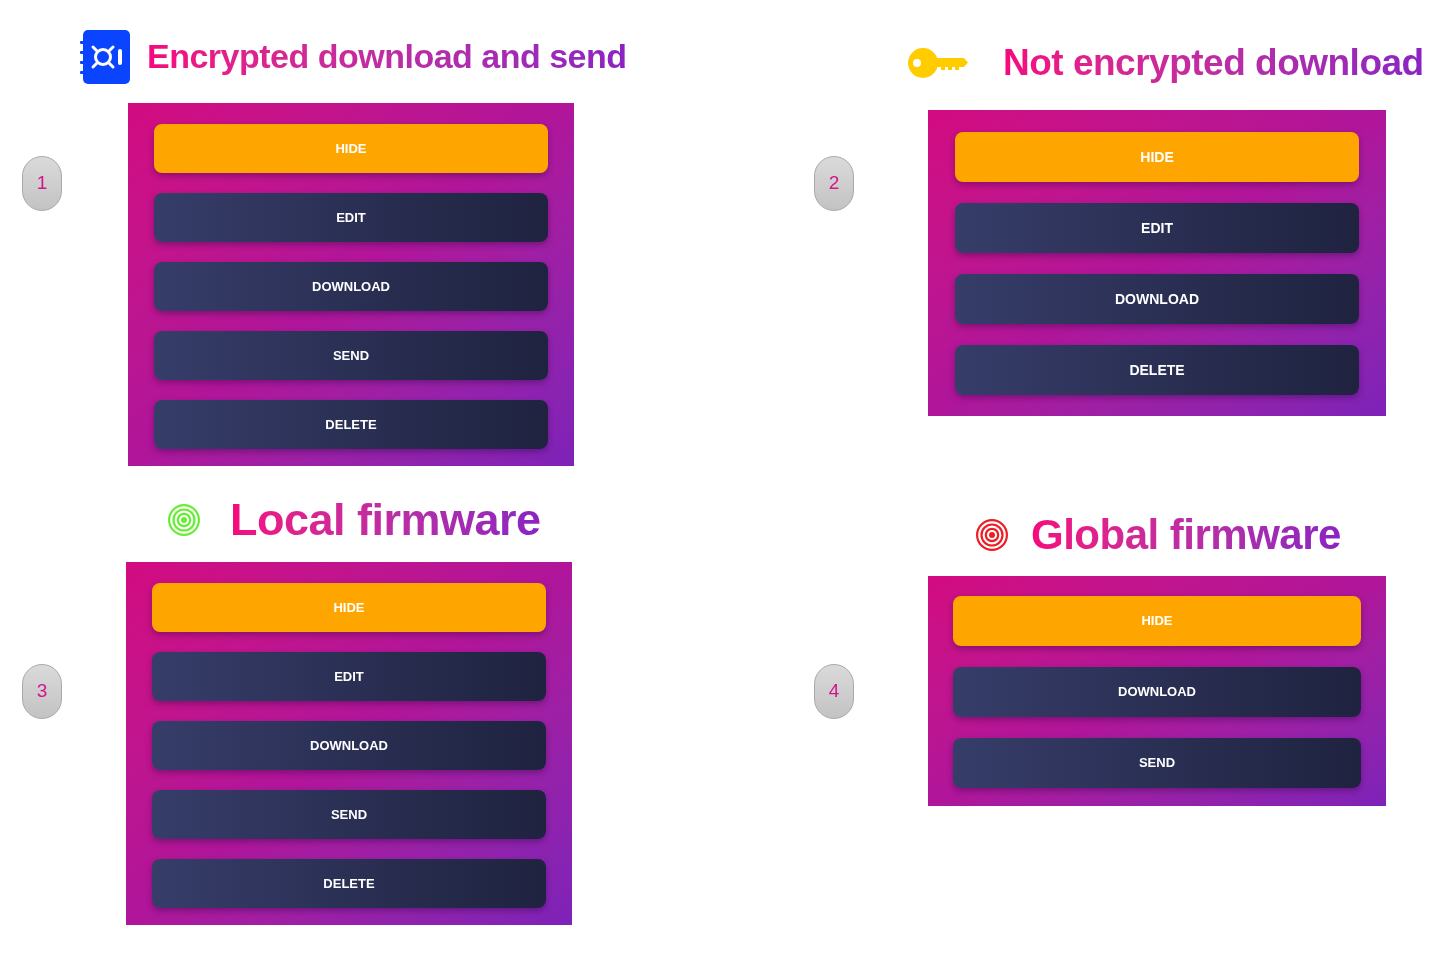  What do you see at coordinates (42, 691) in the screenshot?
I see `number-badge: 3` at bounding box center [42, 691].